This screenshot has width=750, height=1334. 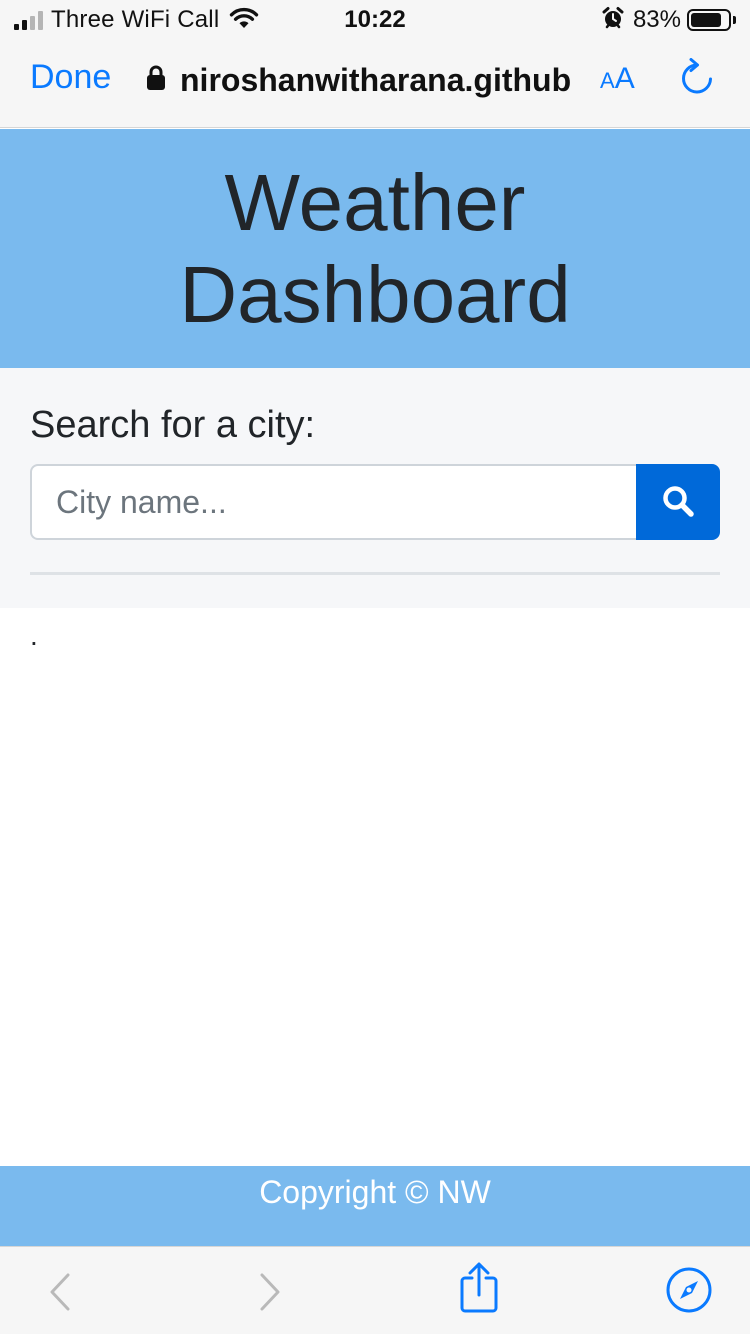 I want to click on divider, so click(x=375, y=573).